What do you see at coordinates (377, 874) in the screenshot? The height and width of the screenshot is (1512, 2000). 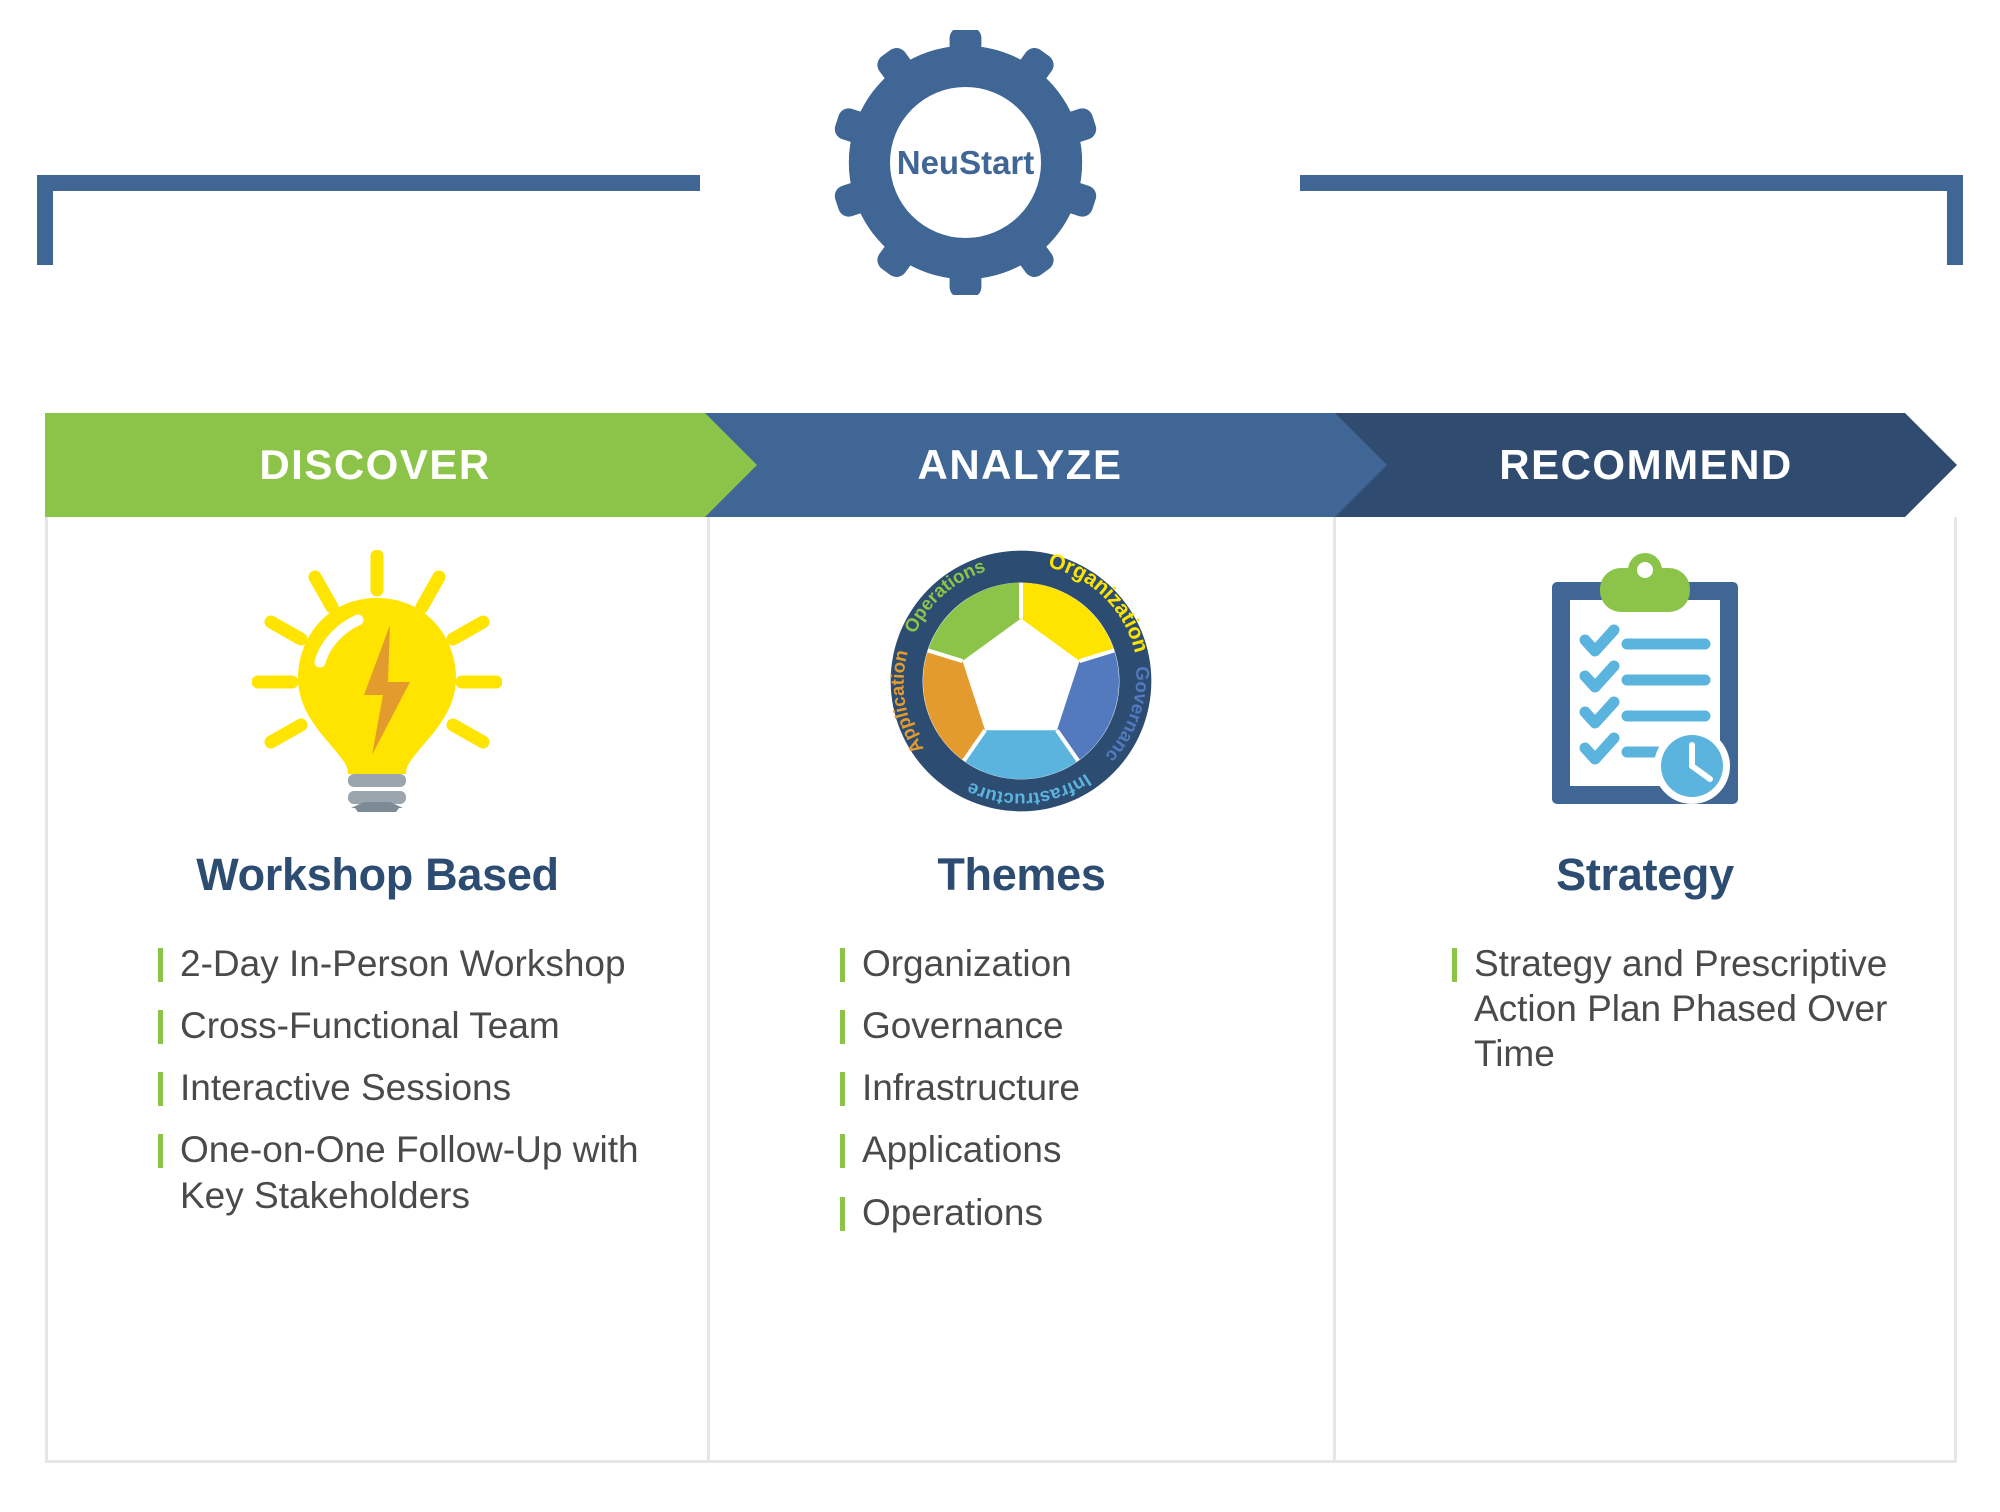 I see `column-title-discover: Workshop Based` at bounding box center [377, 874].